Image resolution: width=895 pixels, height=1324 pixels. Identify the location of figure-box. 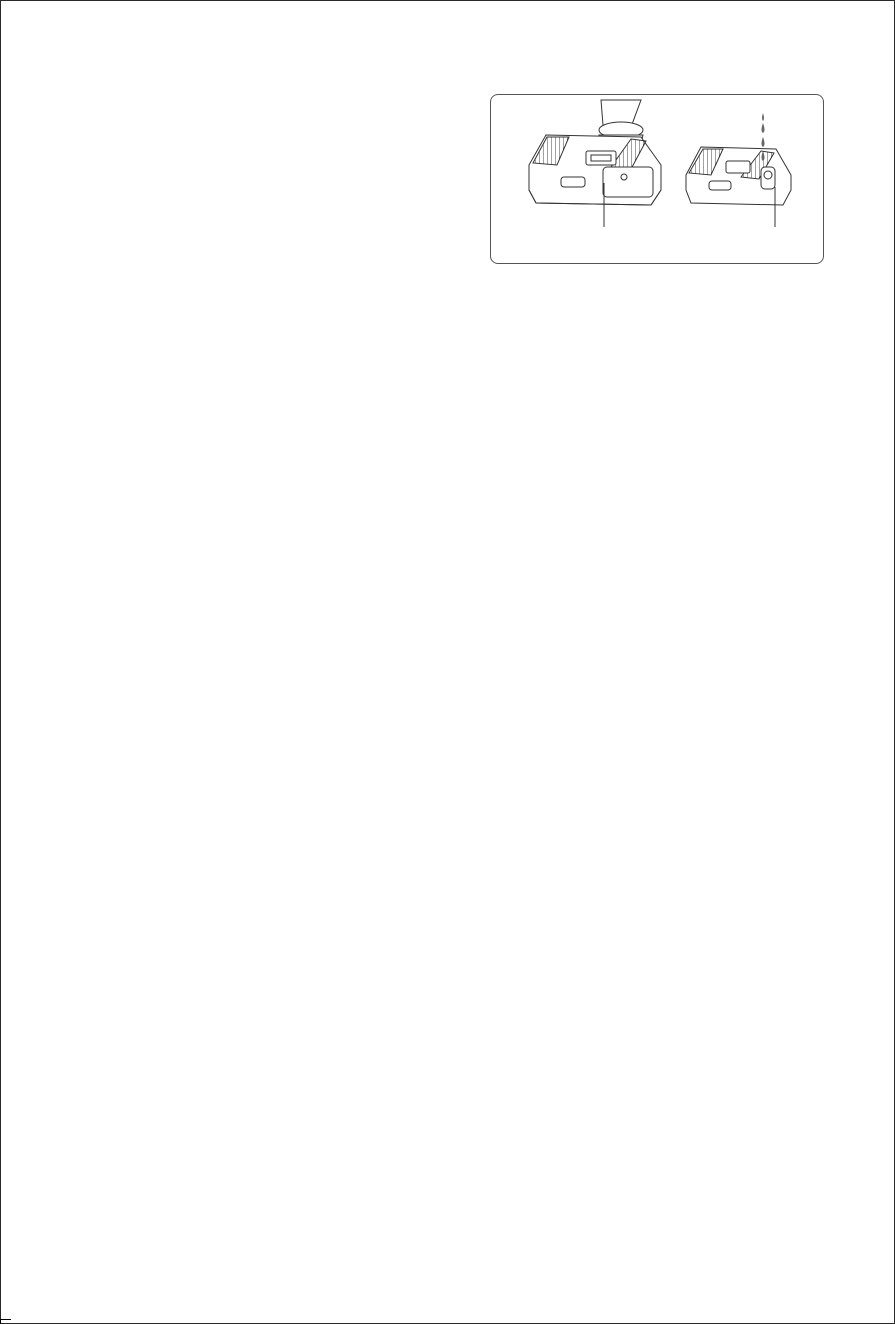
(657, 179).